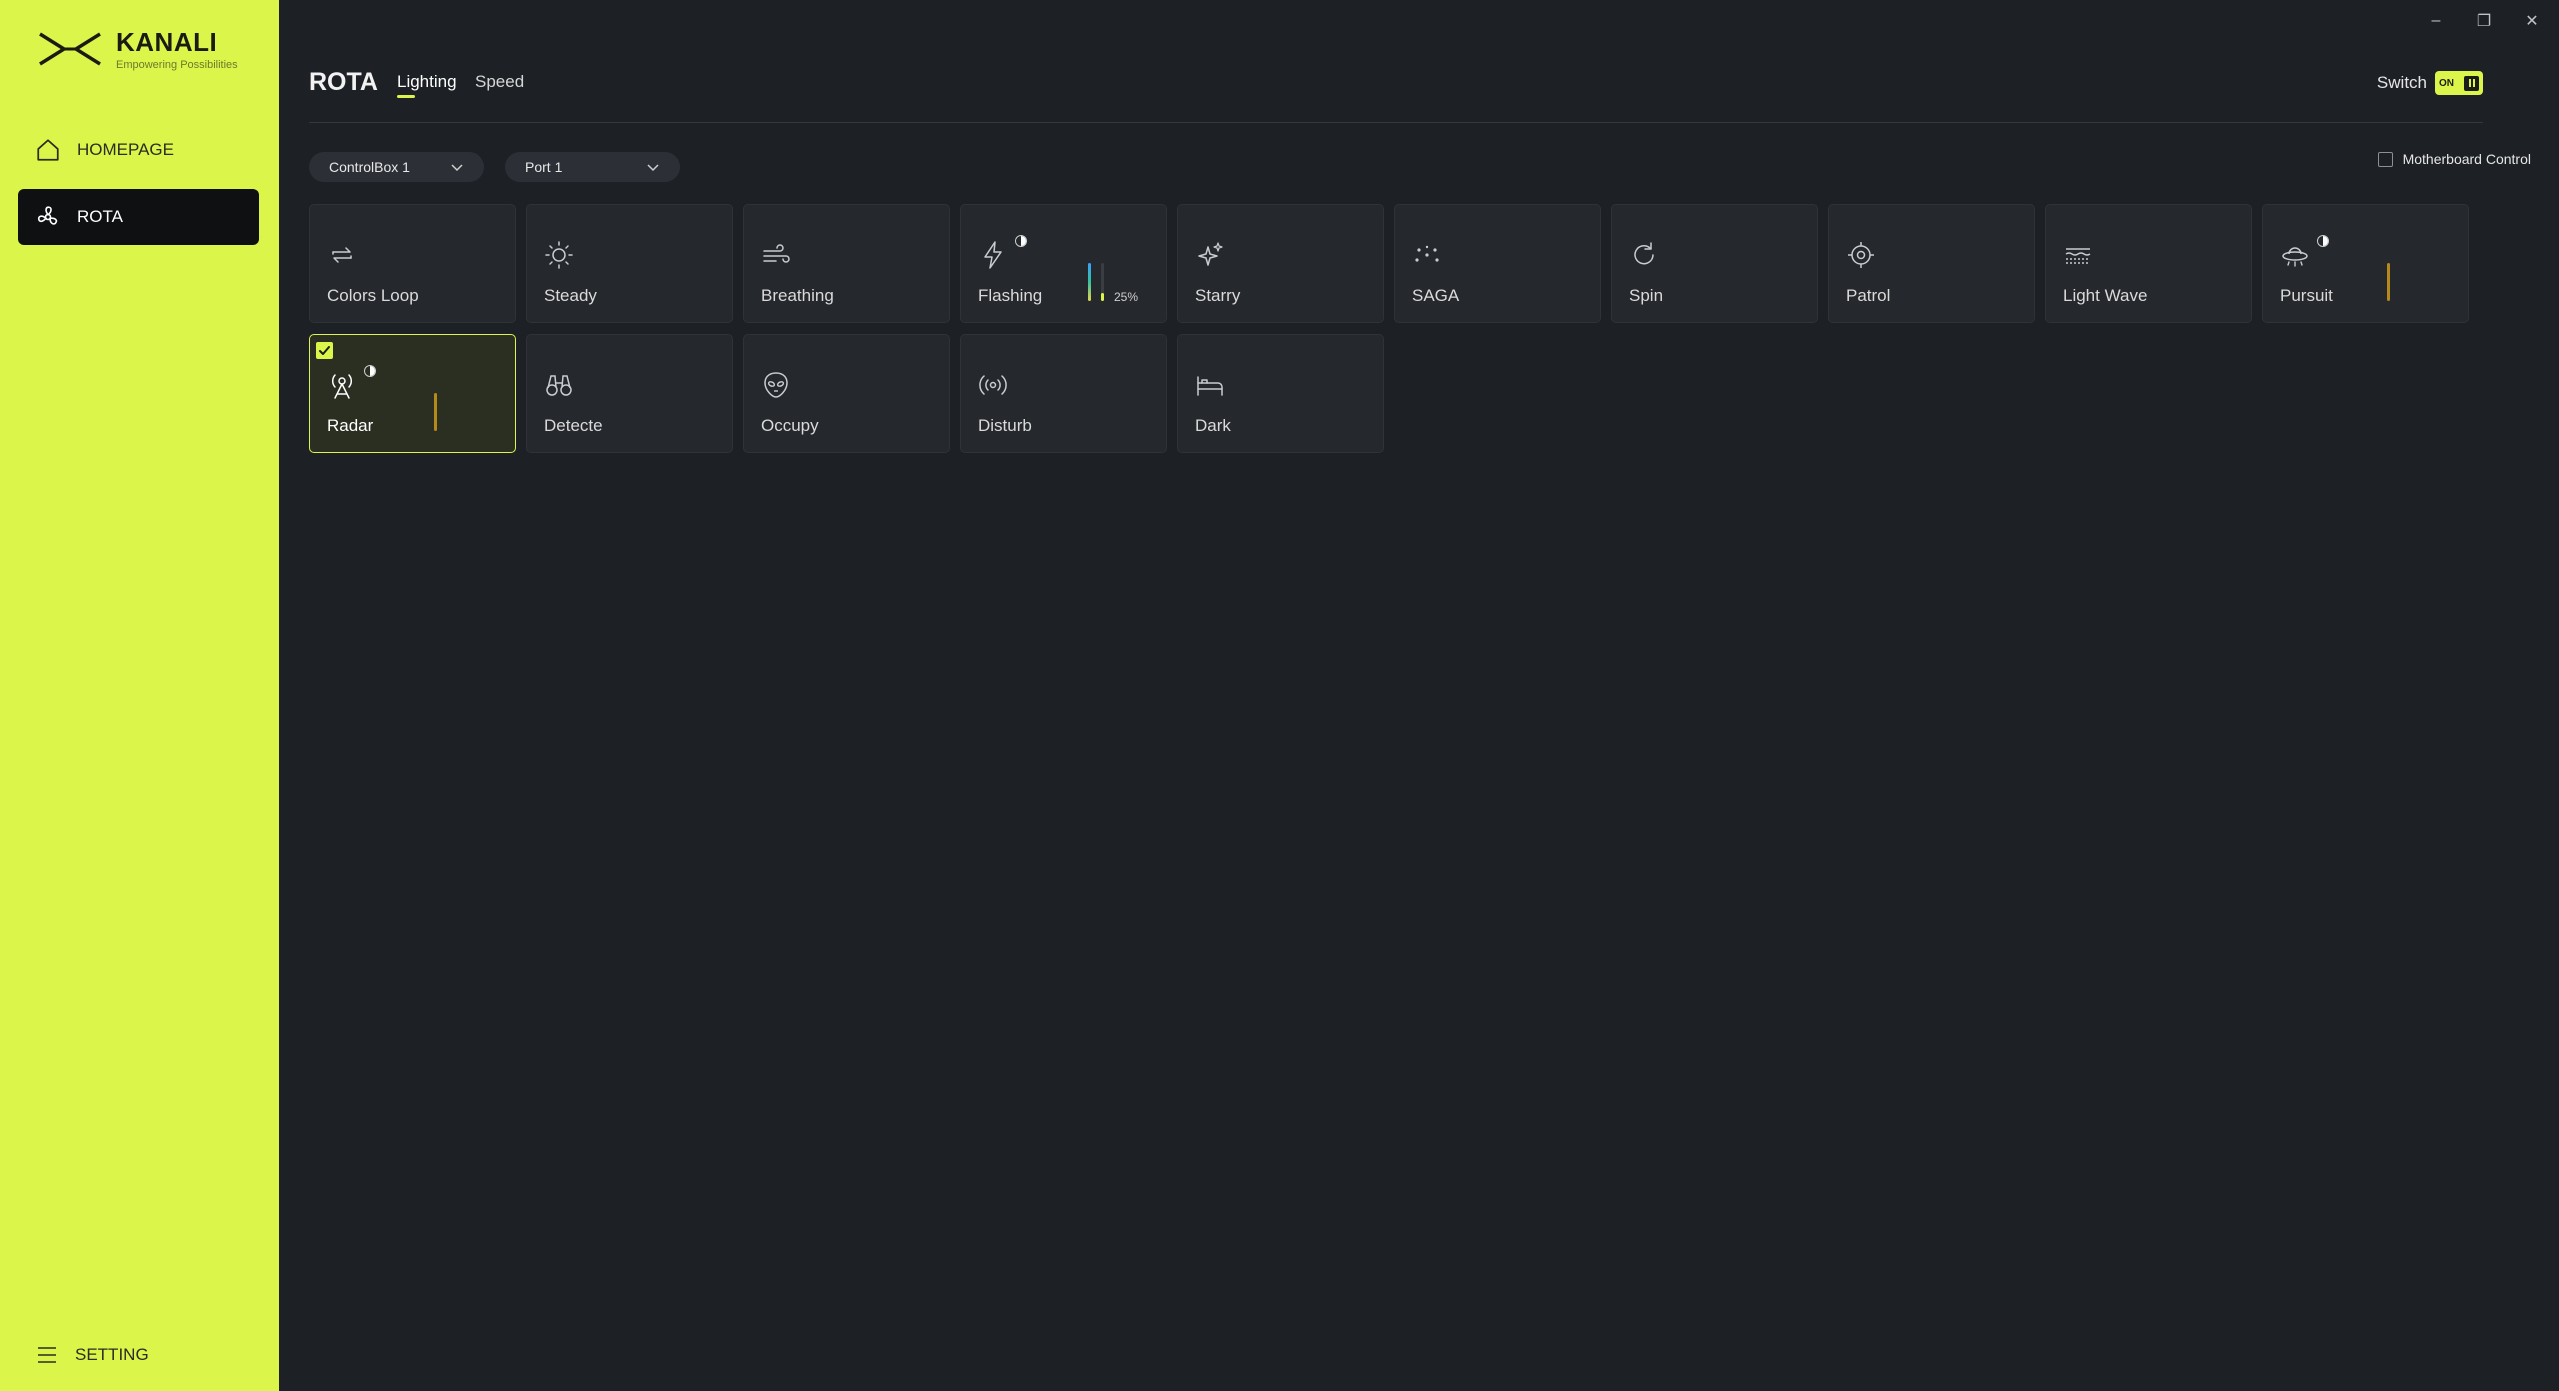 Image resolution: width=2559 pixels, height=1391 pixels. What do you see at coordinates (1436, 295) in the screenshot?
I see `mode-label: SAGA` at bounding box center [1436, 295].